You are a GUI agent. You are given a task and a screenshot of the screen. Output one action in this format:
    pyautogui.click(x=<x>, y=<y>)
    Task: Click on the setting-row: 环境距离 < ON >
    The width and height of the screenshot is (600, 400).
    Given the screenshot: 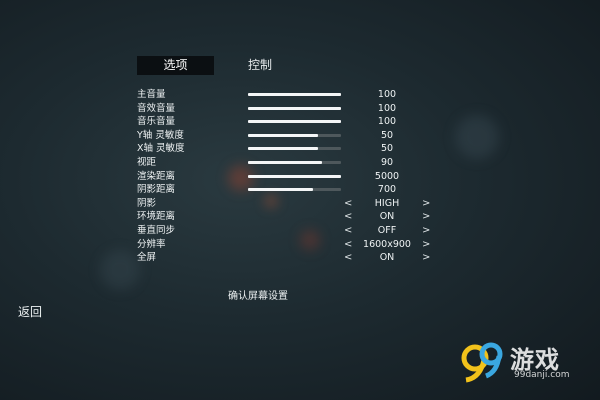 What is the action you would take?
    pyautogui.click(x=287, y=216)
    